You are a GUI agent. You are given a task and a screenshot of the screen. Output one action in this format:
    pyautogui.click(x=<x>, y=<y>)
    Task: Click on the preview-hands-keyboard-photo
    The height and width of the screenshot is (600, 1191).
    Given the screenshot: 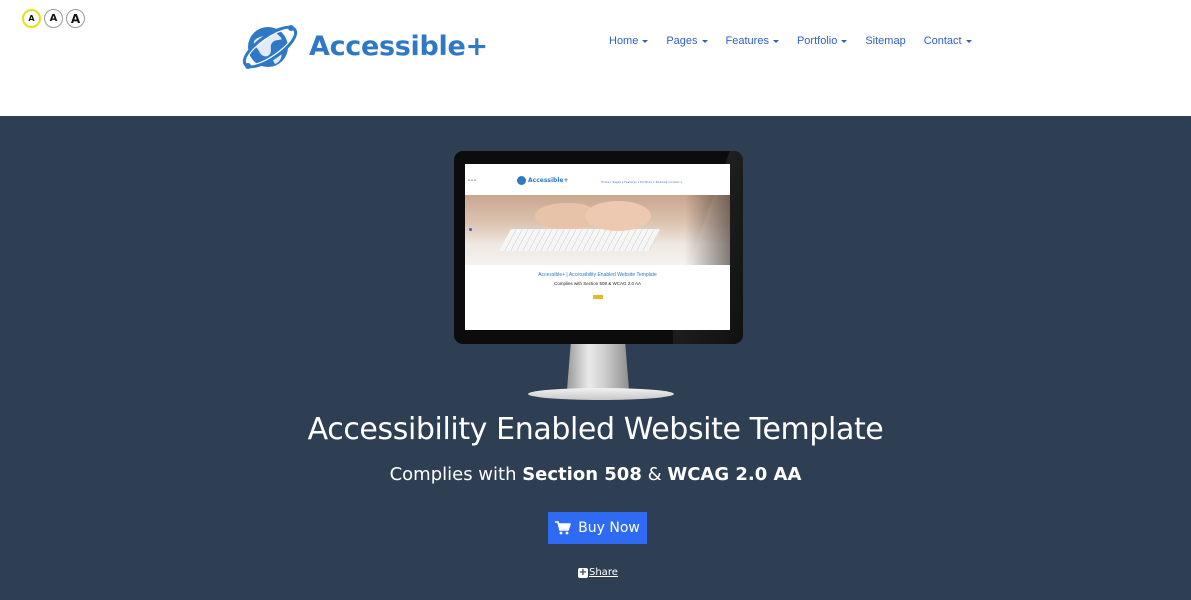 What is the action you would take?
    pyautogui.click(x=597, y=230)
    